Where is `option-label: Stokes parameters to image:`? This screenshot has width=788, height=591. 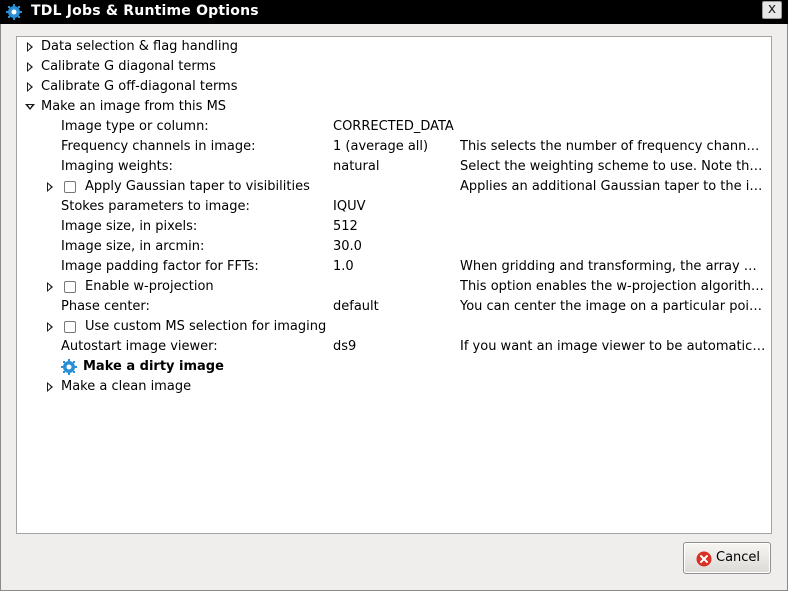 option-label: Stokes parameters to image: is located at coordinates (155, 206).